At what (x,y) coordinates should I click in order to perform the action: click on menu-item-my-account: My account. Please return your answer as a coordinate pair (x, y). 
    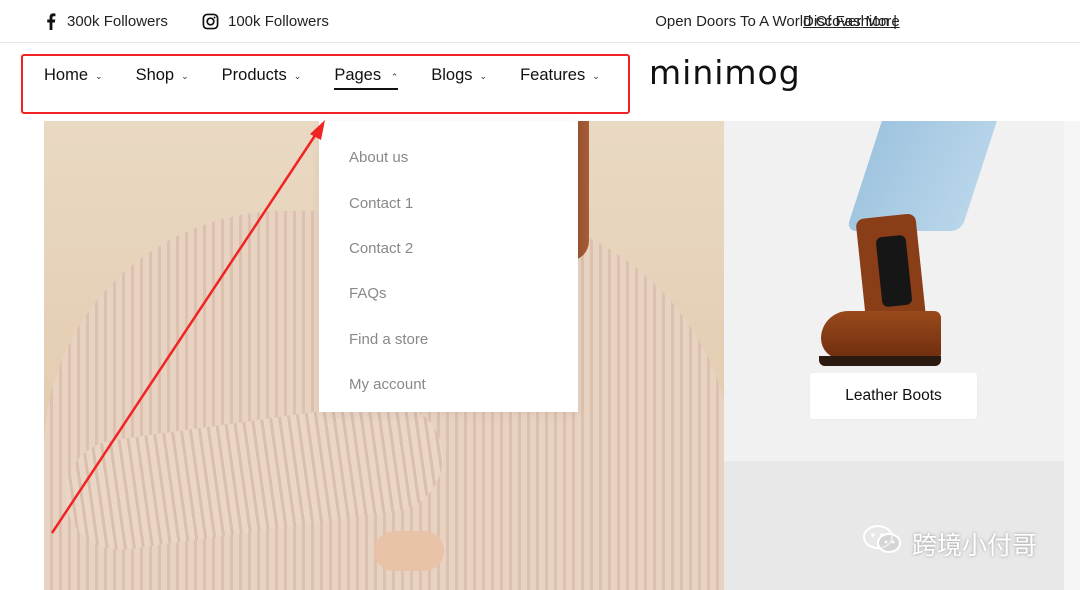
    Looking at the image, I should click on (448, 384).